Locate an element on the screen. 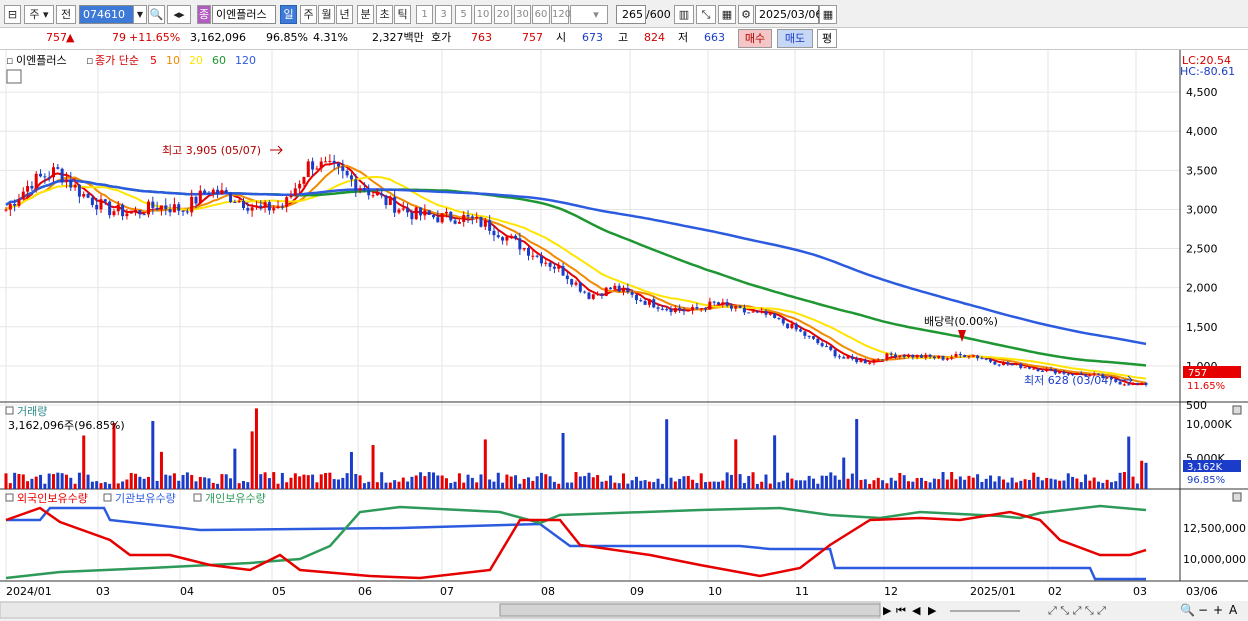 Image resolution: width=1248 pixels, height=621 pixels. interval-3: 3 is located at coordinates (443, 14).